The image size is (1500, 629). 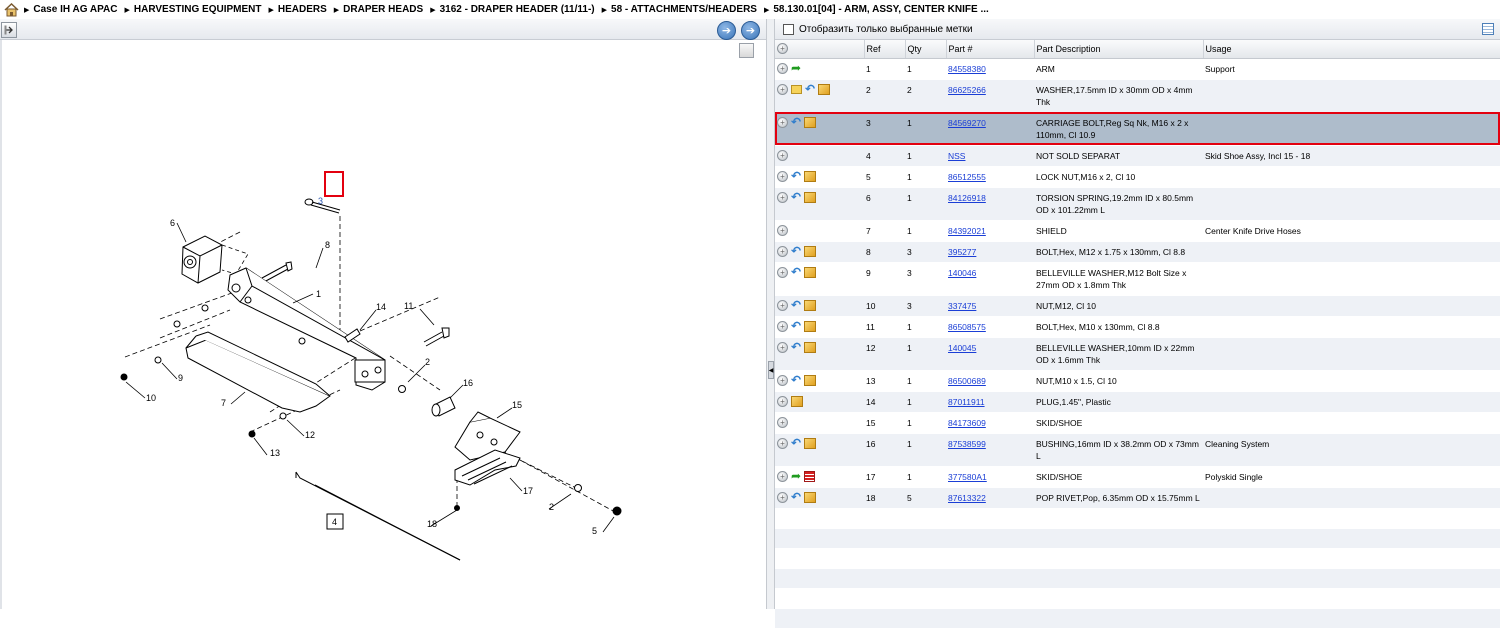 What do you see at coordinates (820, 49) in the screenshot?
I see `expand-all-header: +` at bounding box center [820, 49].